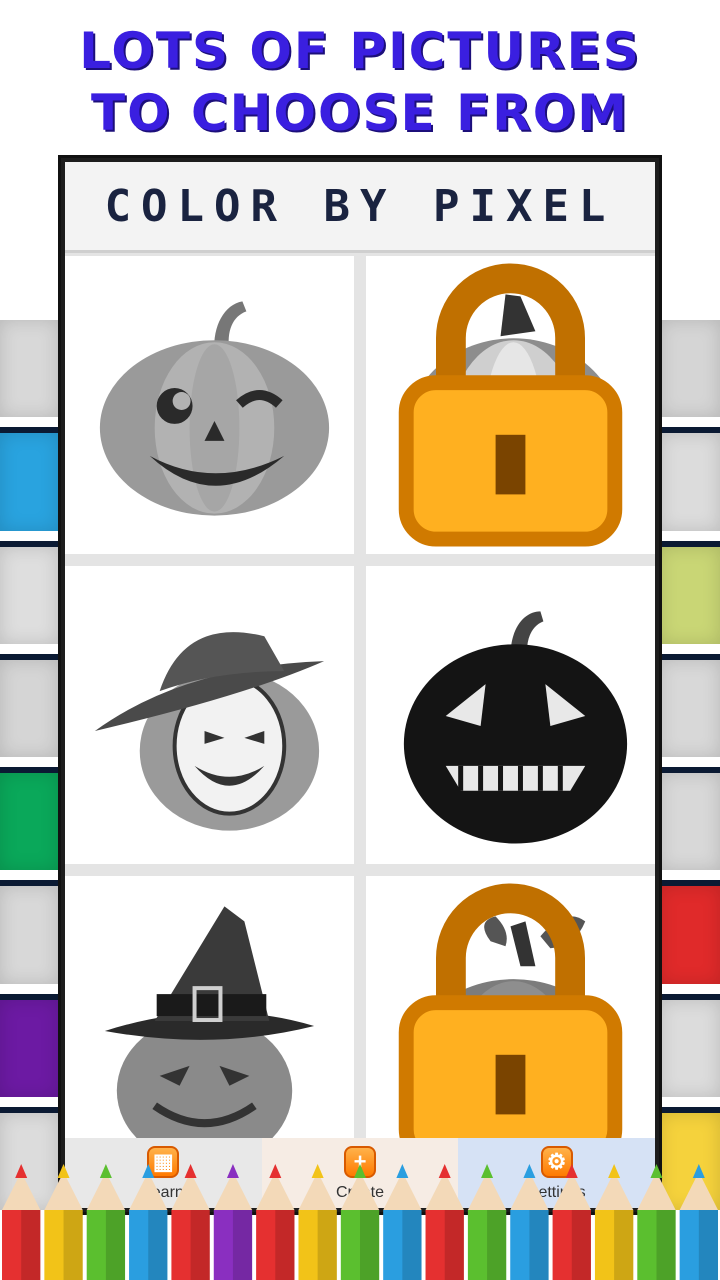  I want to click on promo-headline: LOTS OF PICTURES TO CHOOSE FROM, so click(360, 82).